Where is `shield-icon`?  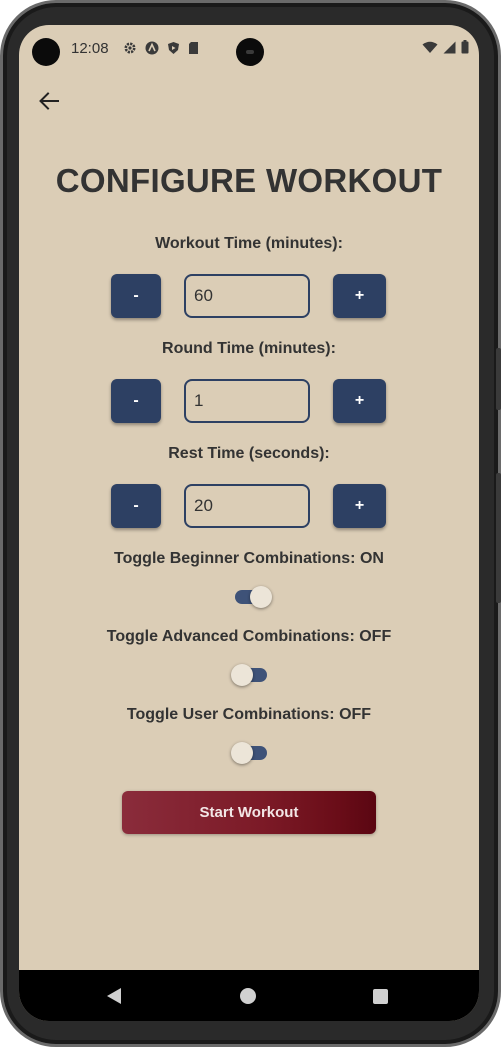
shield-icon is located at coordinates (173, 49).